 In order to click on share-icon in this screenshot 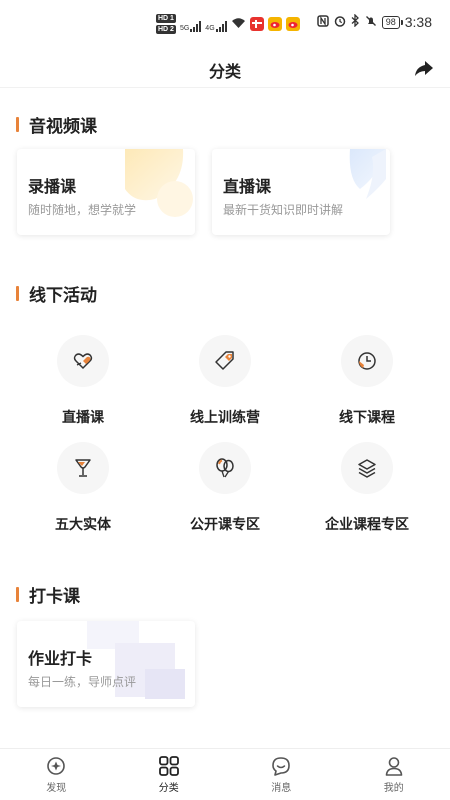, I will do `click(424, 68)`.